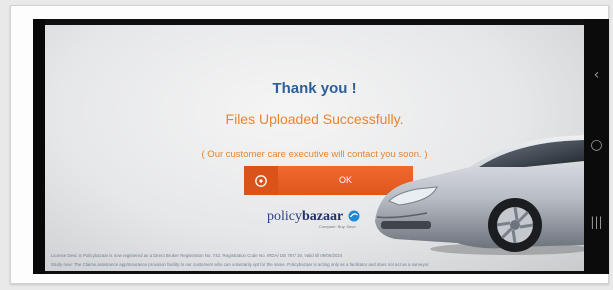 This screenshot has height=290, width=613. I want to click on android-nav-bar: ‹ ○ |||, so click(596, 146).